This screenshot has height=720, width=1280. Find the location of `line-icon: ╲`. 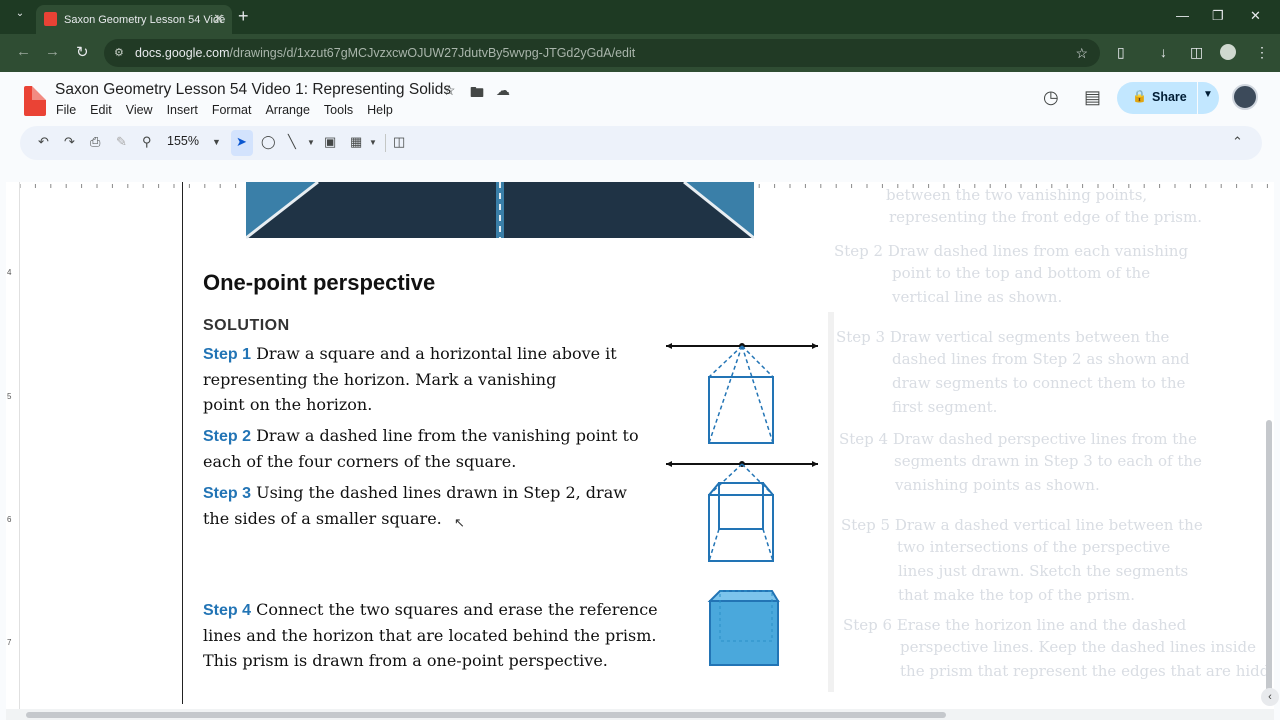

line-icon: ╲ is located at coordinates (292, 142).